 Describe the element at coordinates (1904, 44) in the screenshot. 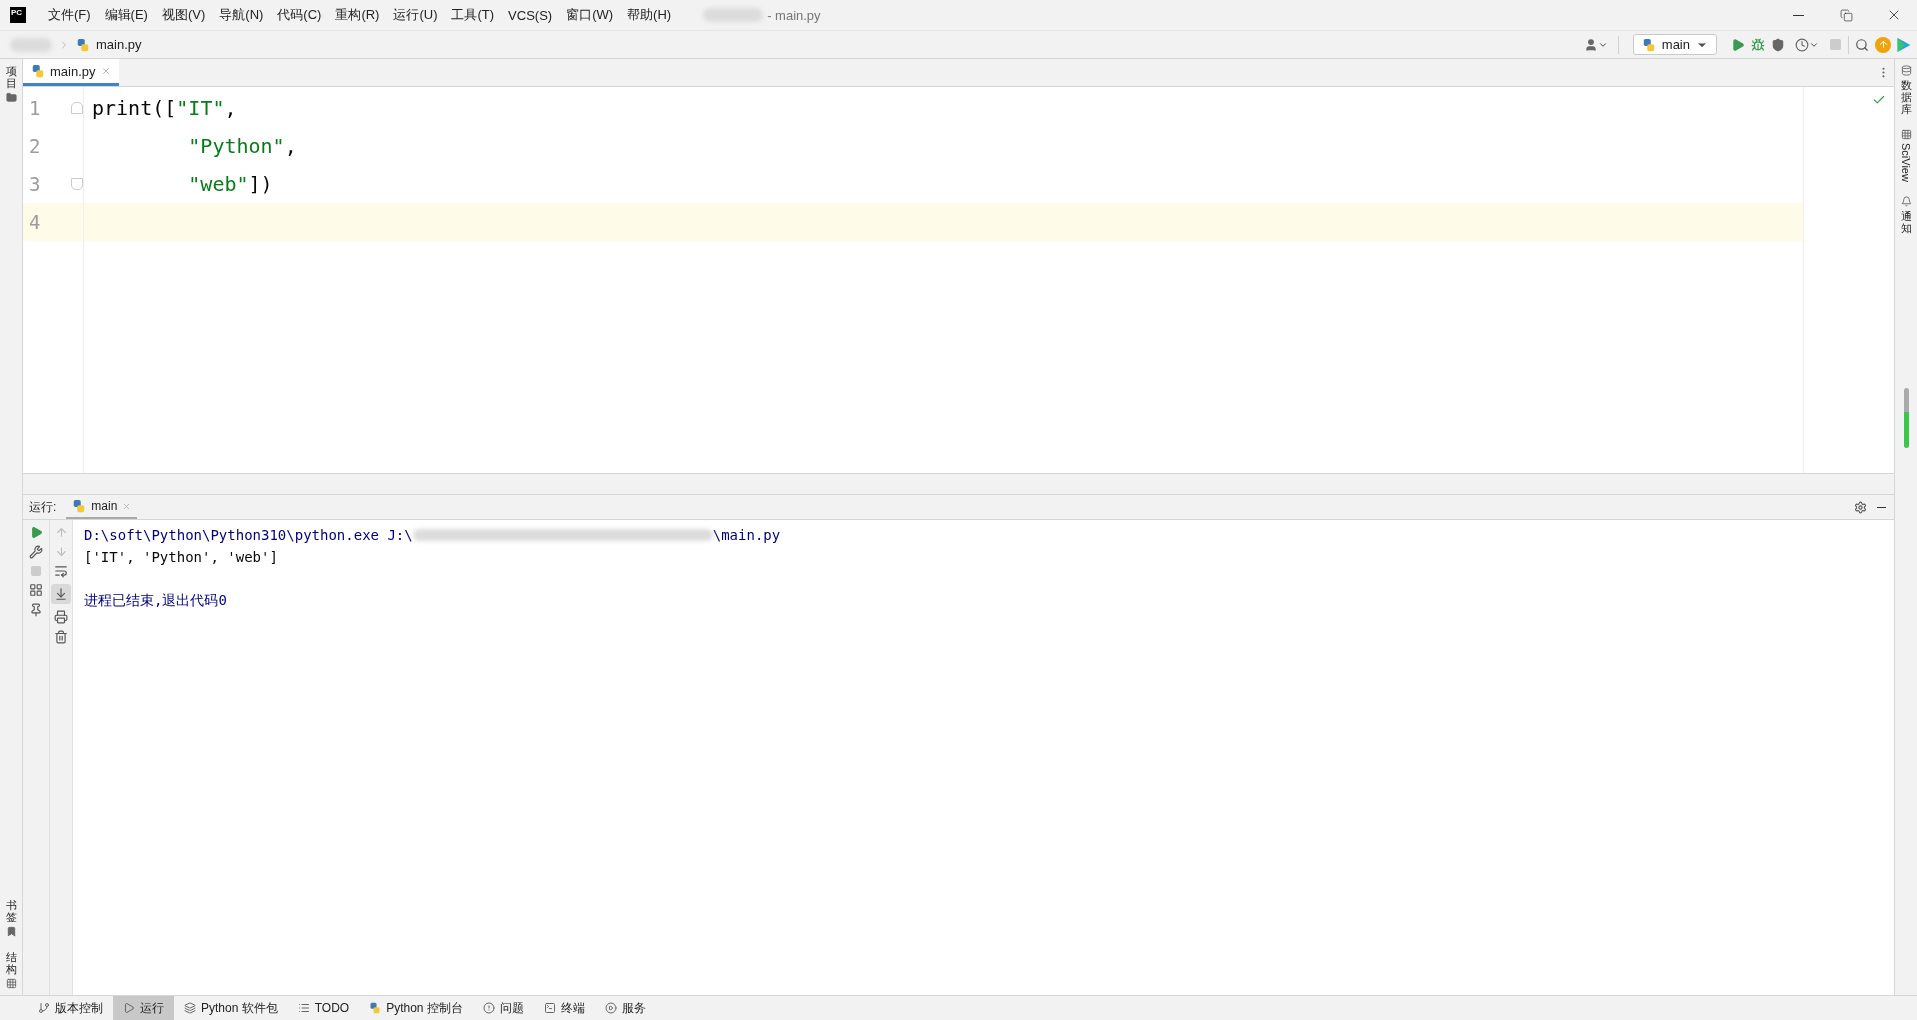

I see `plugin-logo` at that location.